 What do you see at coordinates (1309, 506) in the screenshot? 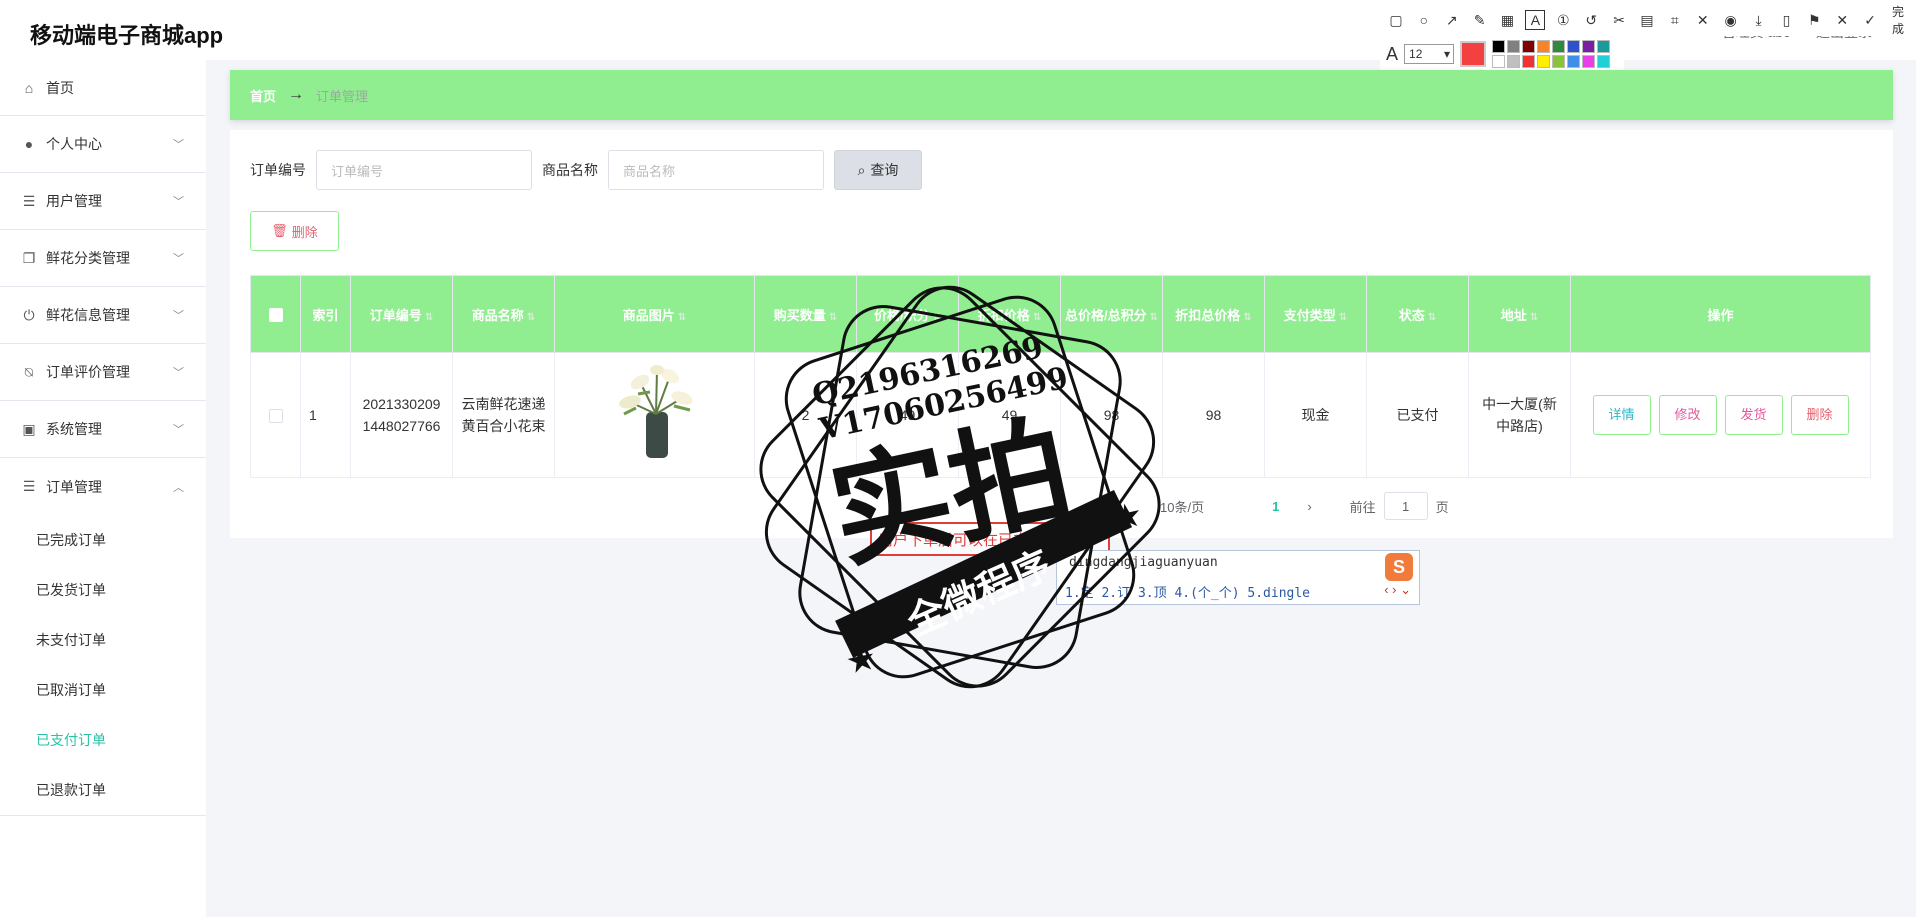
I see `next-page-icon: ›` at bounding box center [1309, 506].